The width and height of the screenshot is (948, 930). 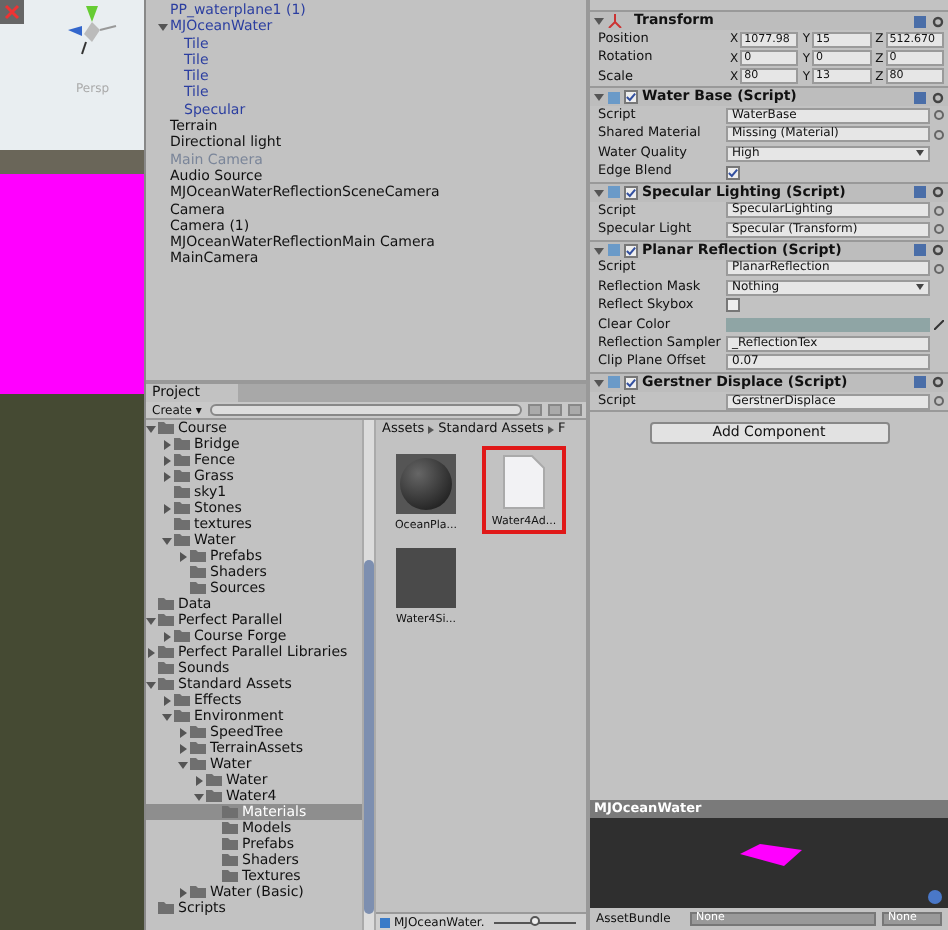 I want to click on horizon-band, so click(x=72, y=162).